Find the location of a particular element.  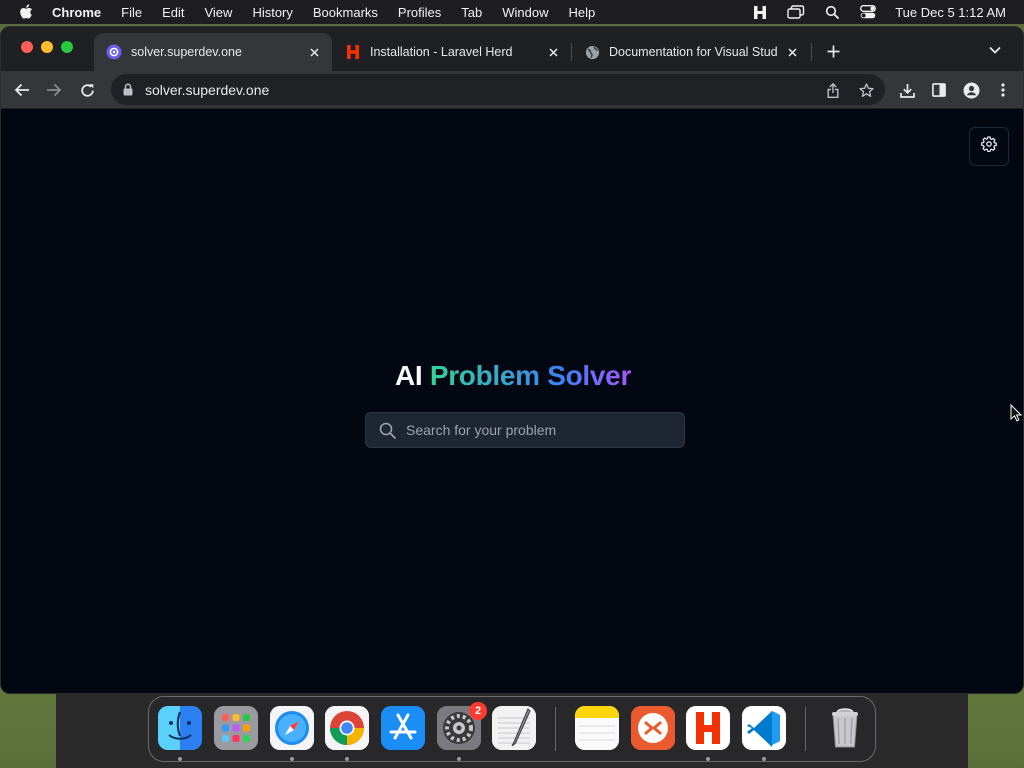

menu-view: View is located at coordinates (218, 12).